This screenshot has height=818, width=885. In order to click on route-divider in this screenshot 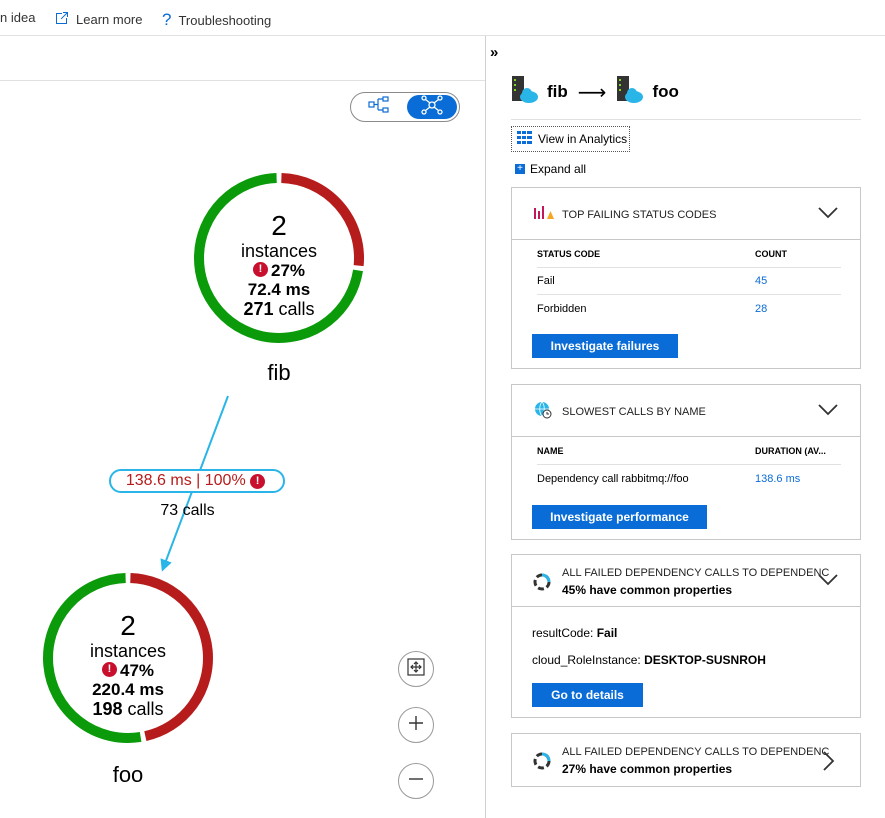, I will do `click(686, 119)`.